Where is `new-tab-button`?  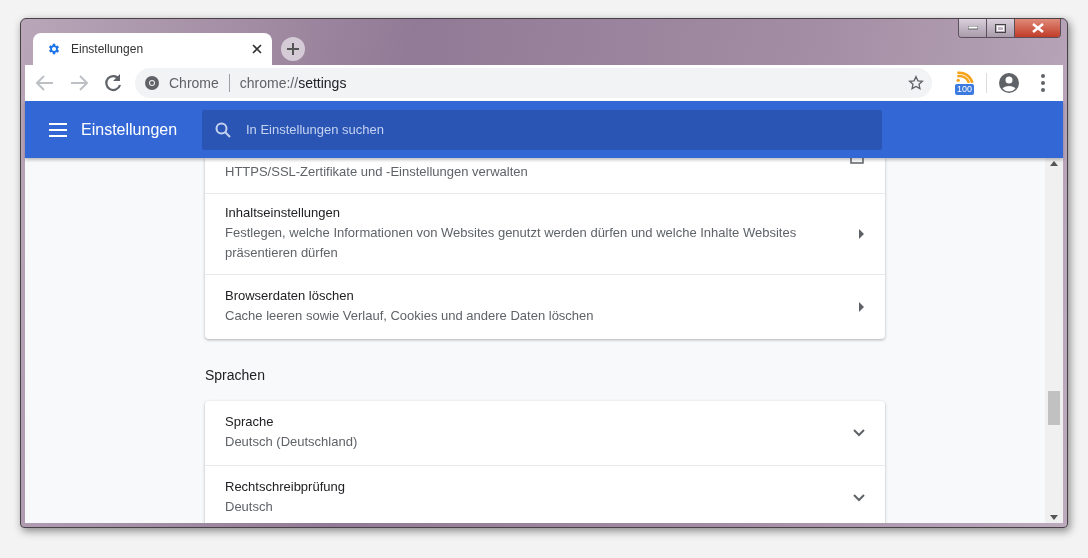 new-tab-button is located at coordinates (293, 49).